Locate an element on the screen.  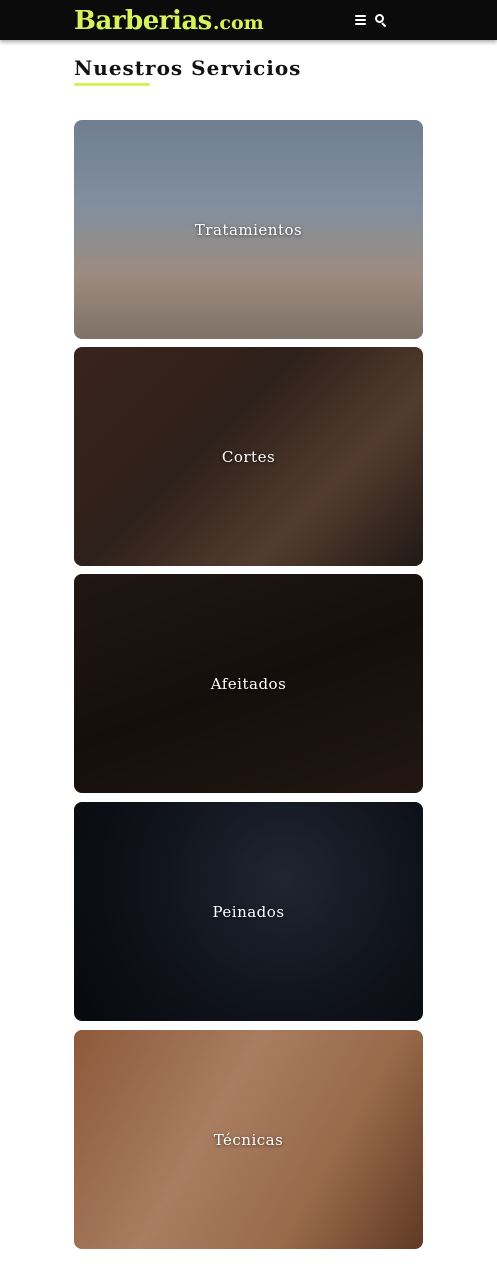
nav-icons is located at coordinates (371, 20).